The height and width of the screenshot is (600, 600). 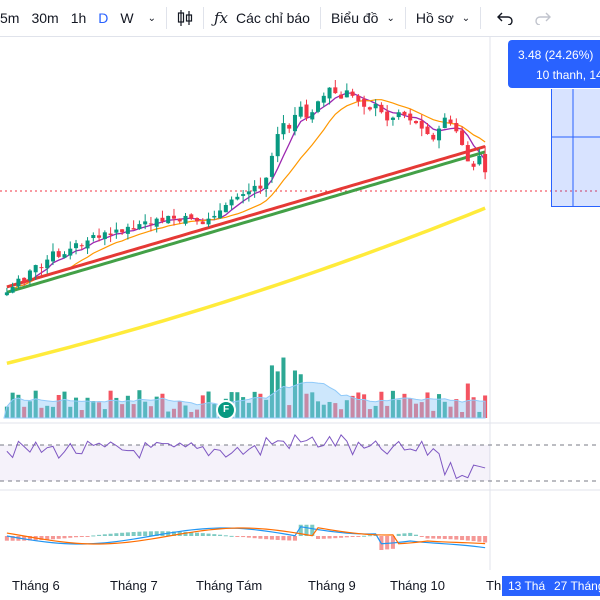 I want to click on timeframe-1h: 1h, so click(x=79, y=18).